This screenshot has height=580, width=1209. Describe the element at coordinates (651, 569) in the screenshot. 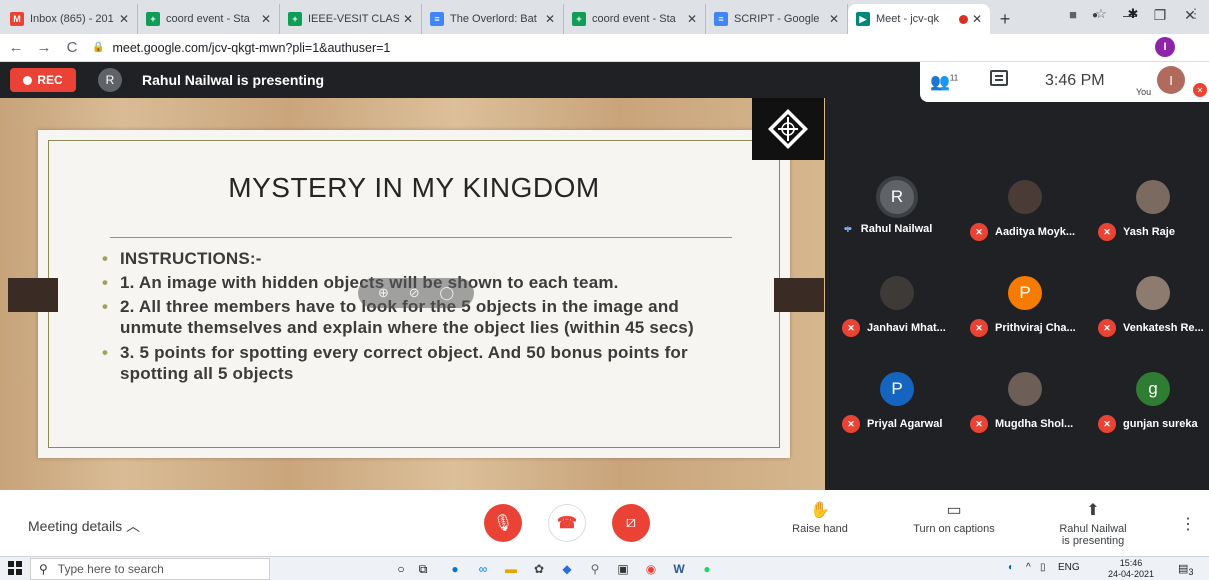

I see `chrome-icon: ◉` at that location.